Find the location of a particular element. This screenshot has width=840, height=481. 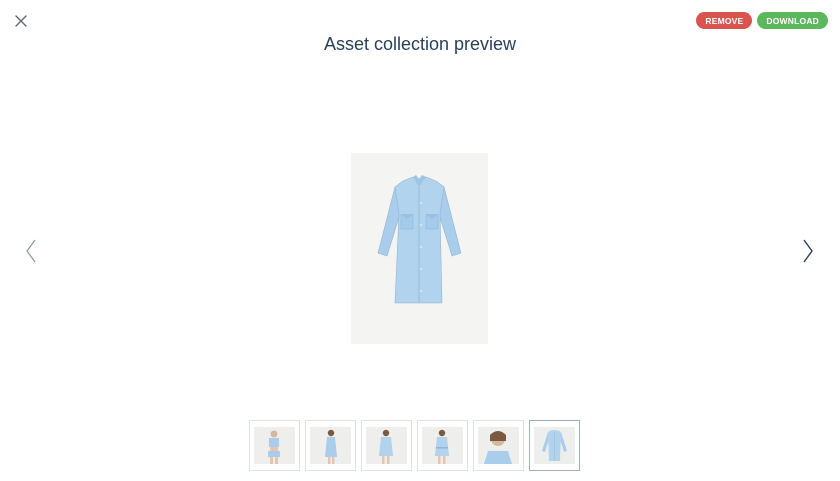

thumbnail-selected is located at coordinates (554, 445).